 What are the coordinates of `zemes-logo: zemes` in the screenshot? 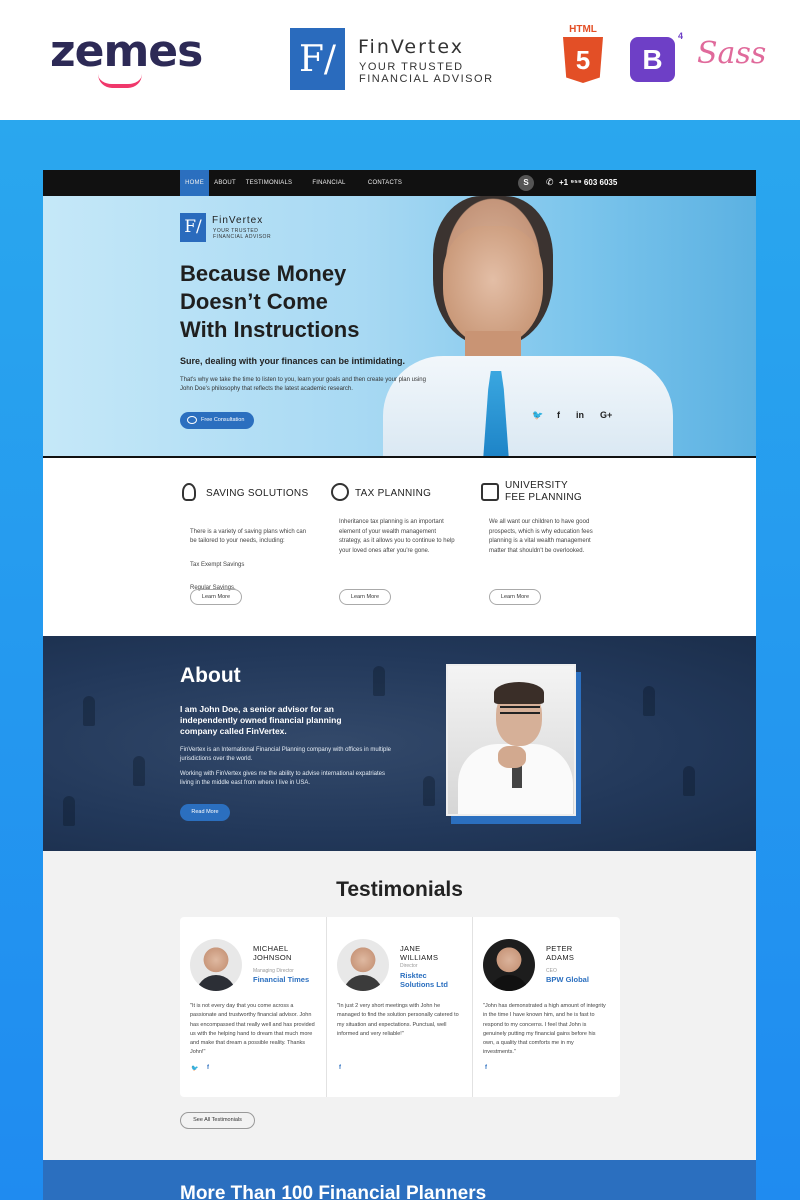 It's located at (126, 51).